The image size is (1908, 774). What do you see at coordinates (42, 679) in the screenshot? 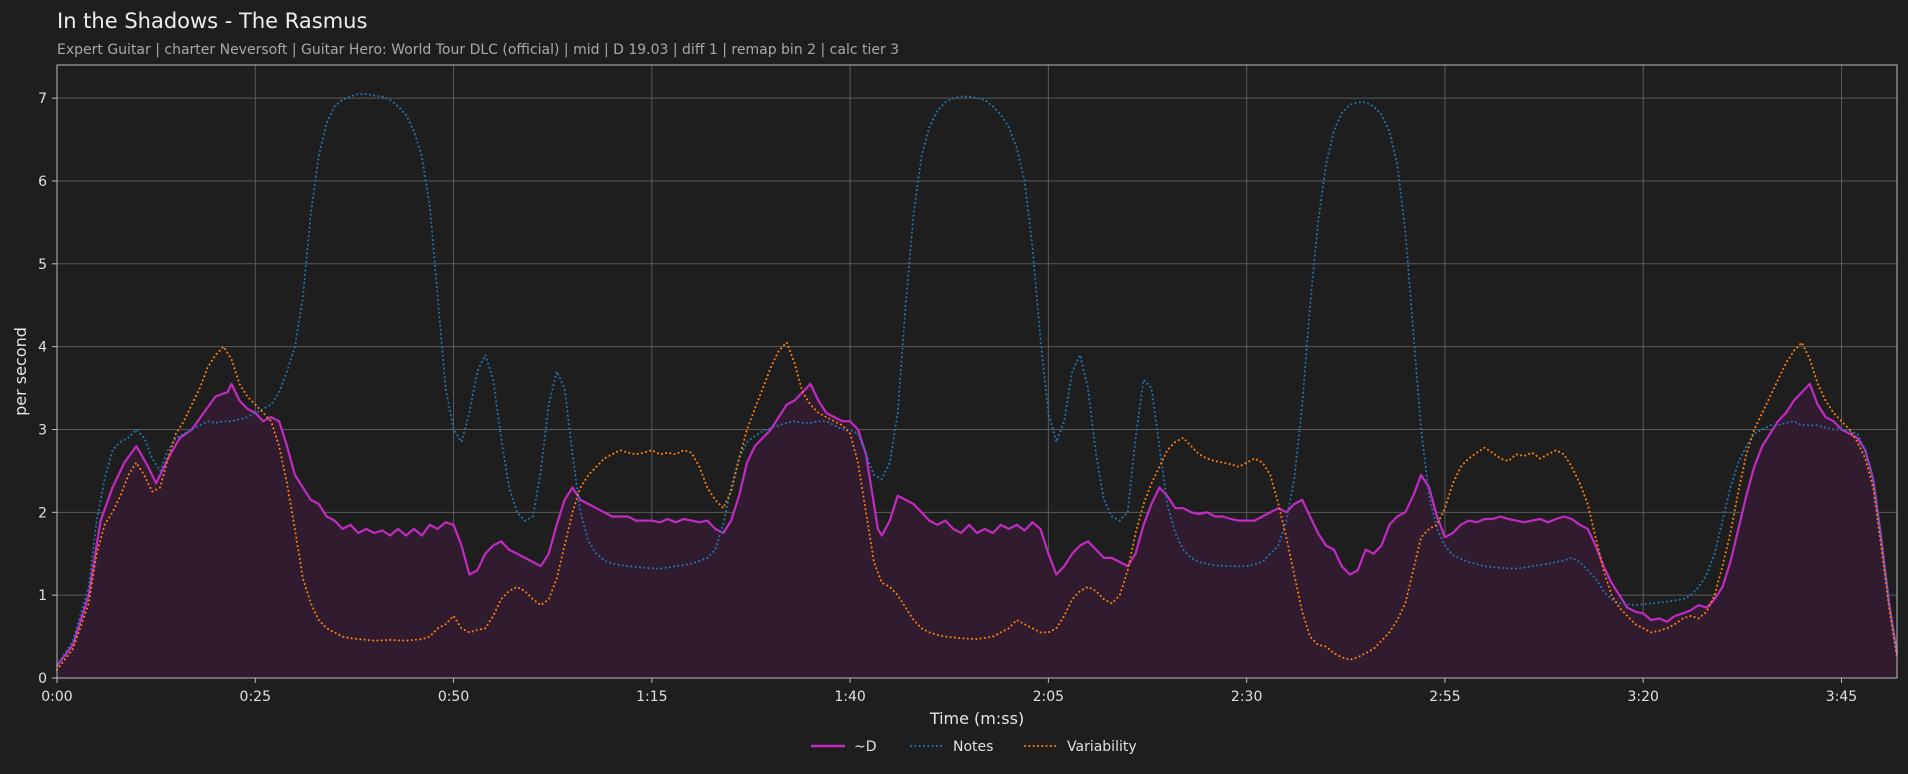
I see `y-tick-label-0: 0` at bounding box center [42, 679].